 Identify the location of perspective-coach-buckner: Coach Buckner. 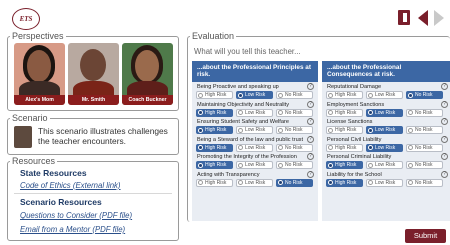
(147, 74).